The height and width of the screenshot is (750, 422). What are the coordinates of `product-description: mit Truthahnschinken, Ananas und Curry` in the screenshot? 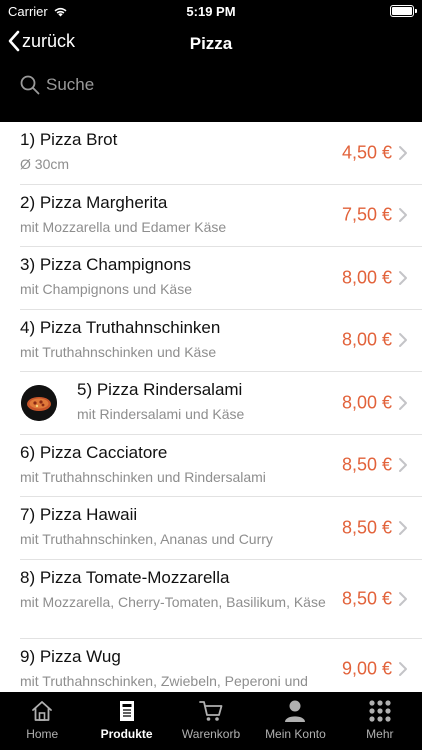 It's located at (146, 539).